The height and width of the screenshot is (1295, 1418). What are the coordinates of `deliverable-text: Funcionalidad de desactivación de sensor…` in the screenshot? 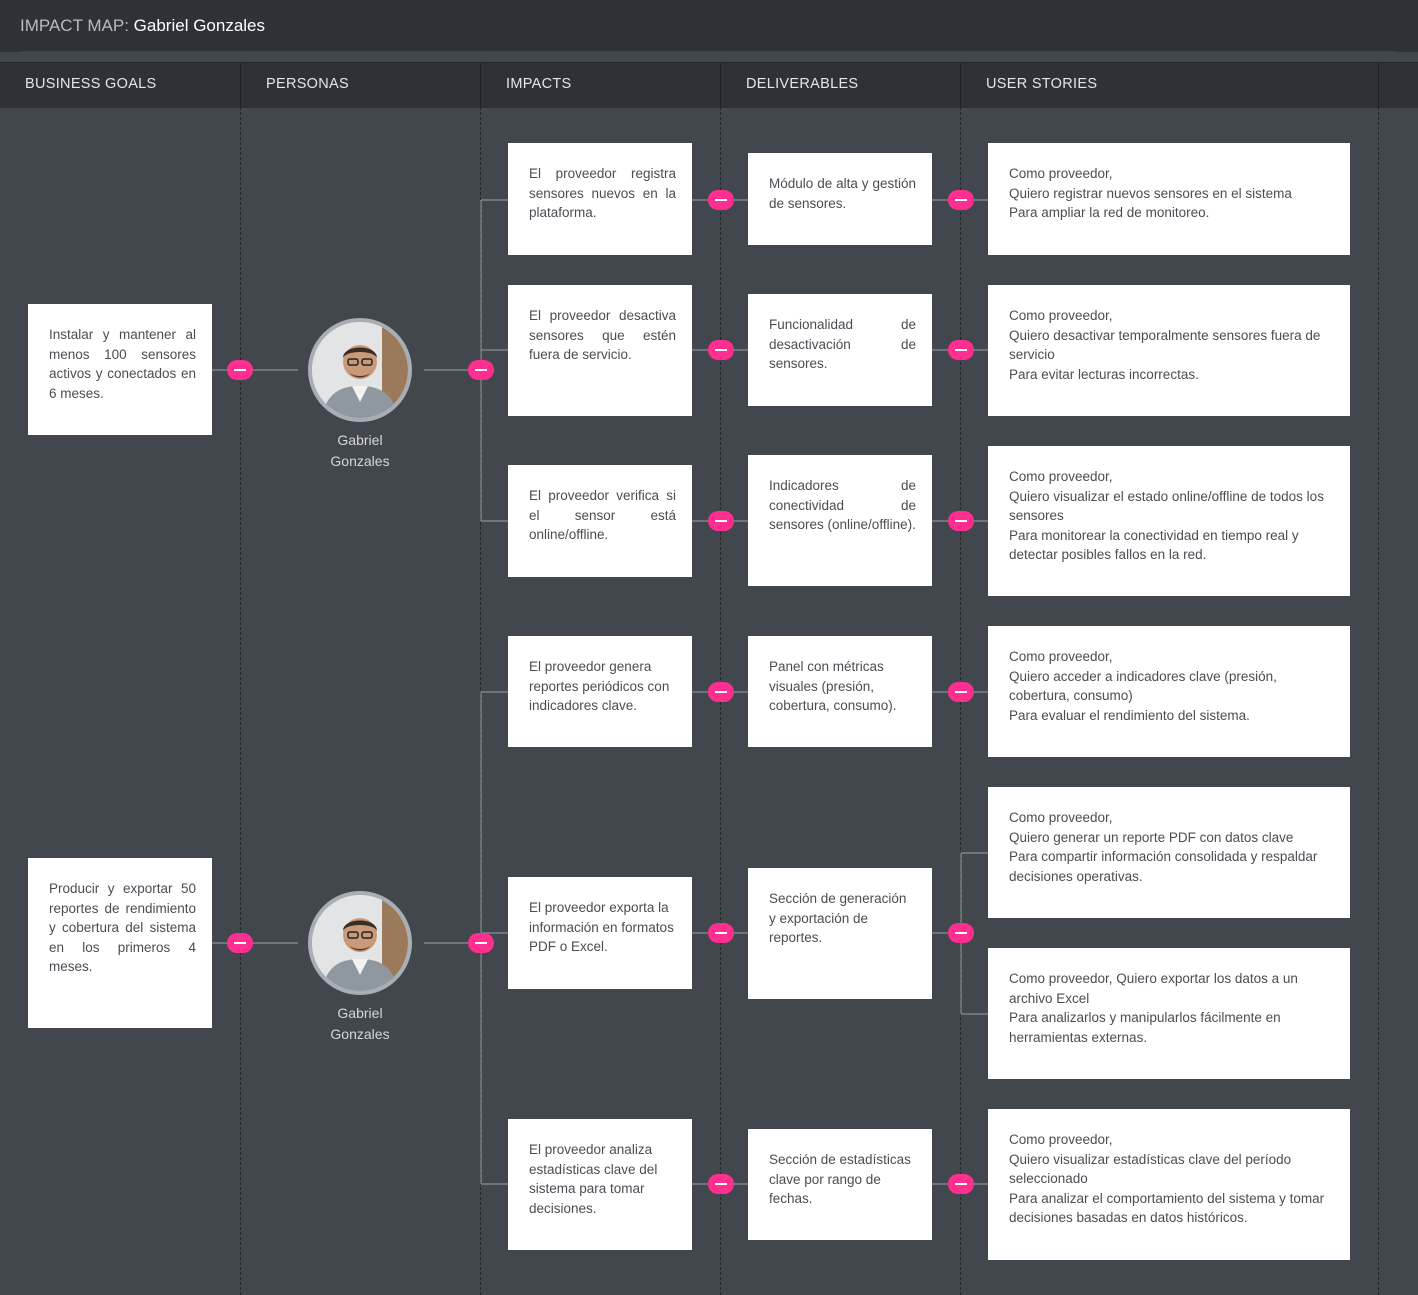 It's located at (842, 344).